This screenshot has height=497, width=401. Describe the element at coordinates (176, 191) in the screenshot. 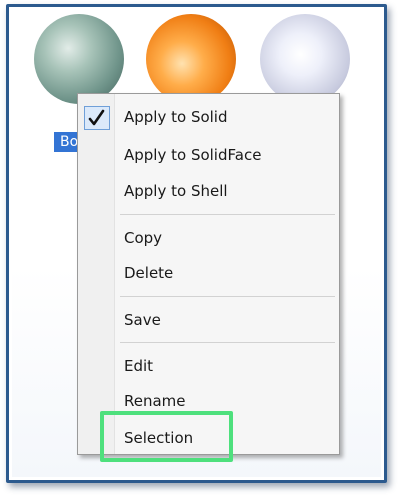

I see `menu-item-label: Apply to Shell` at that location.